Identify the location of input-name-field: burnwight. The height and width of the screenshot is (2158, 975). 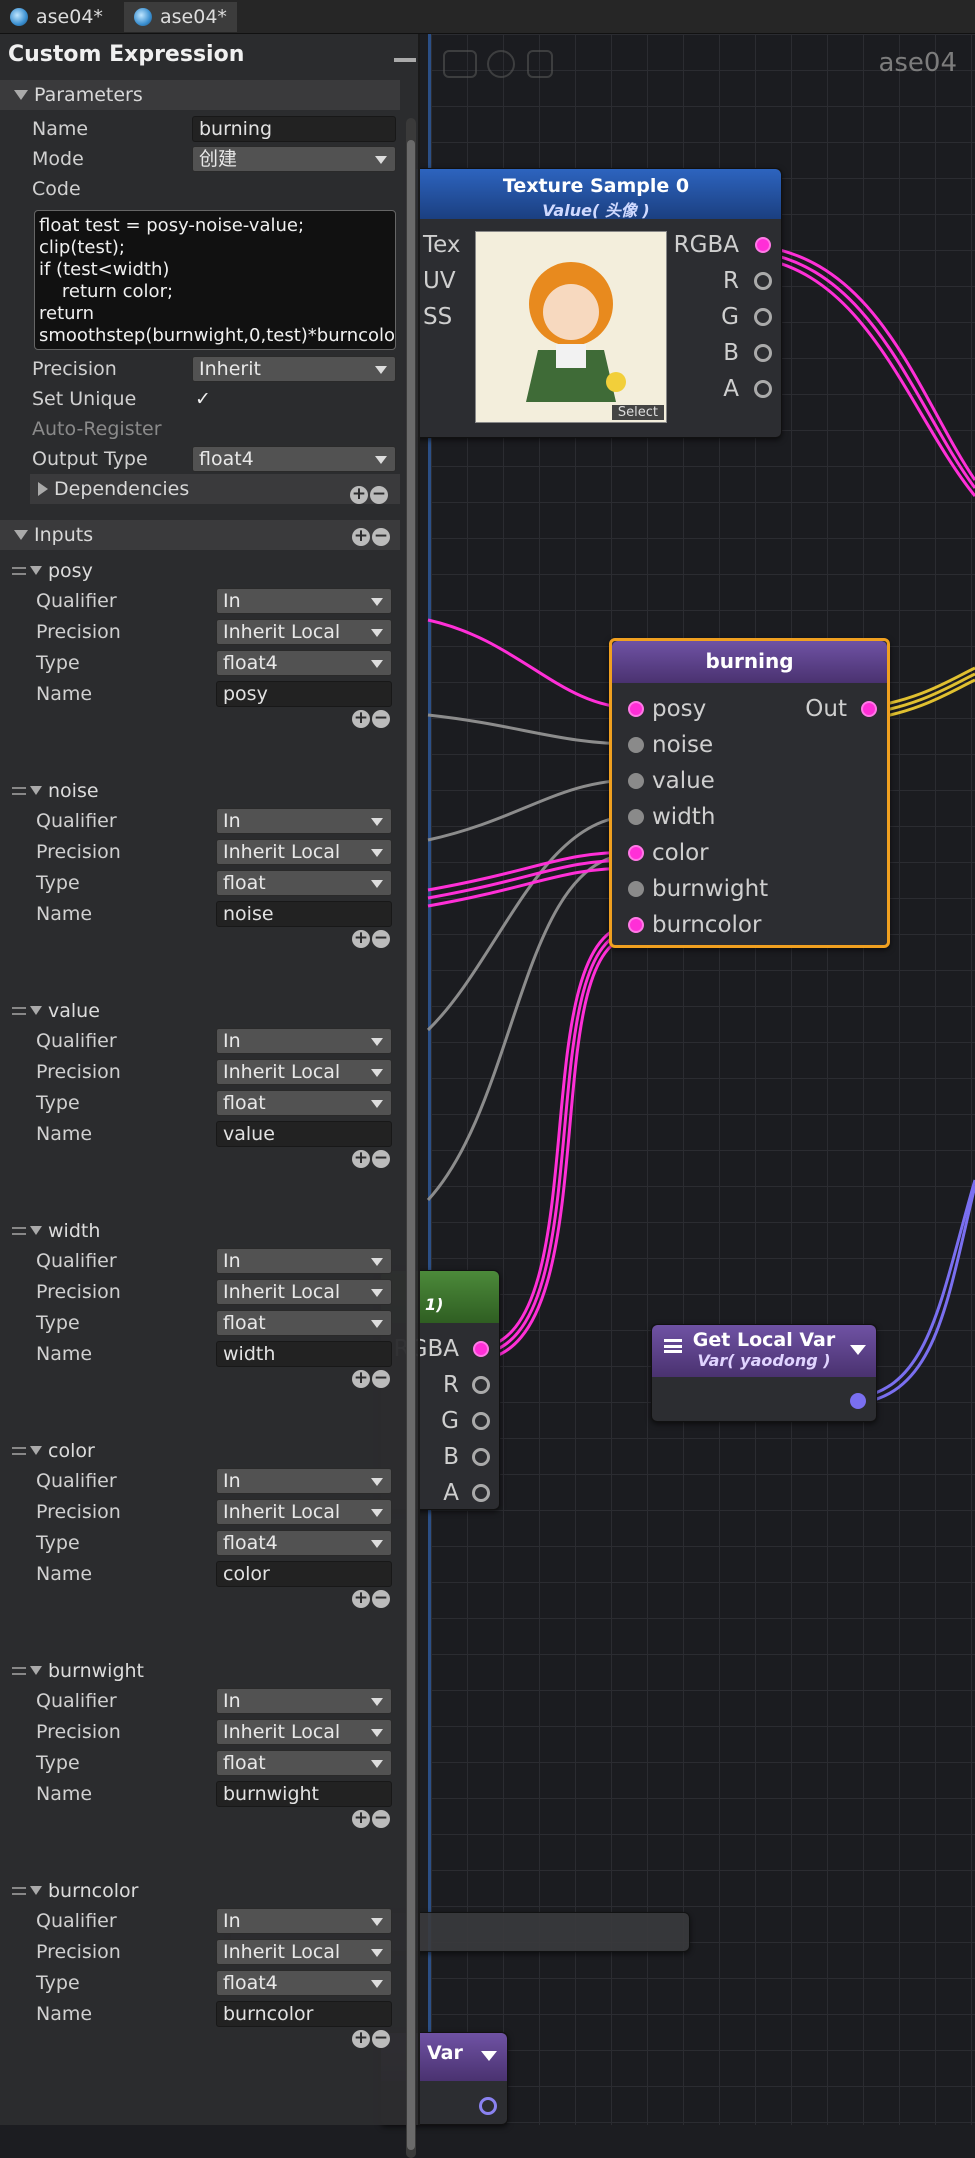
(304, 1794).